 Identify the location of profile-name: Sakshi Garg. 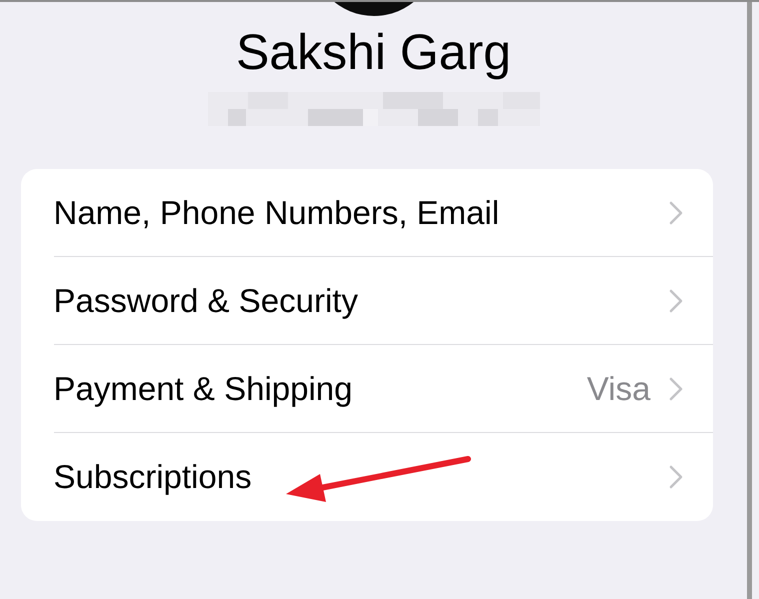
(374, 52).